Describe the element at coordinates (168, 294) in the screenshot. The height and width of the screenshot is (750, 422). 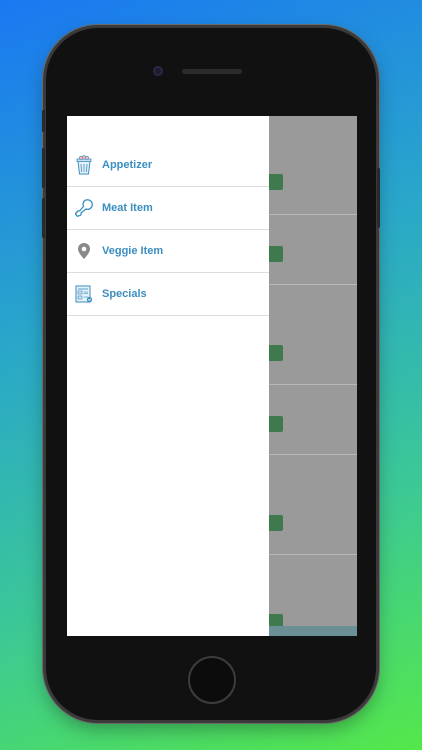
I see `menu-item-specials: Specials` at that location.